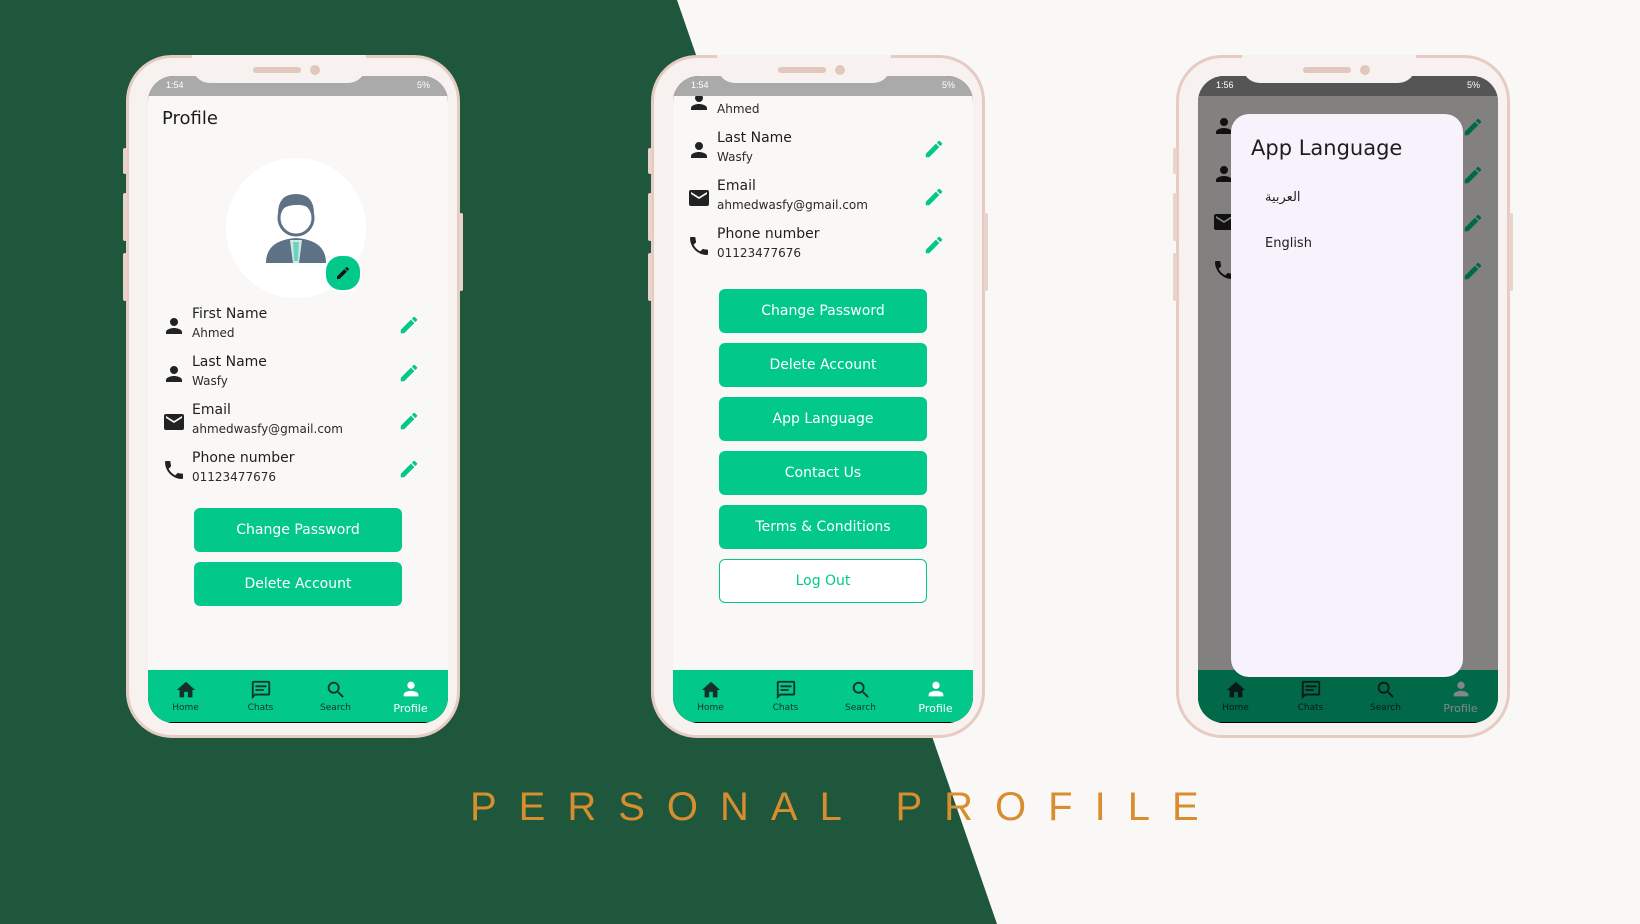 The width and height of the screenshot is (1640, 924). What do you see at coordinates (823, 473) in the screenshot?
I see `contact-us-button: Contact Us` at bounding box center [823, 473].